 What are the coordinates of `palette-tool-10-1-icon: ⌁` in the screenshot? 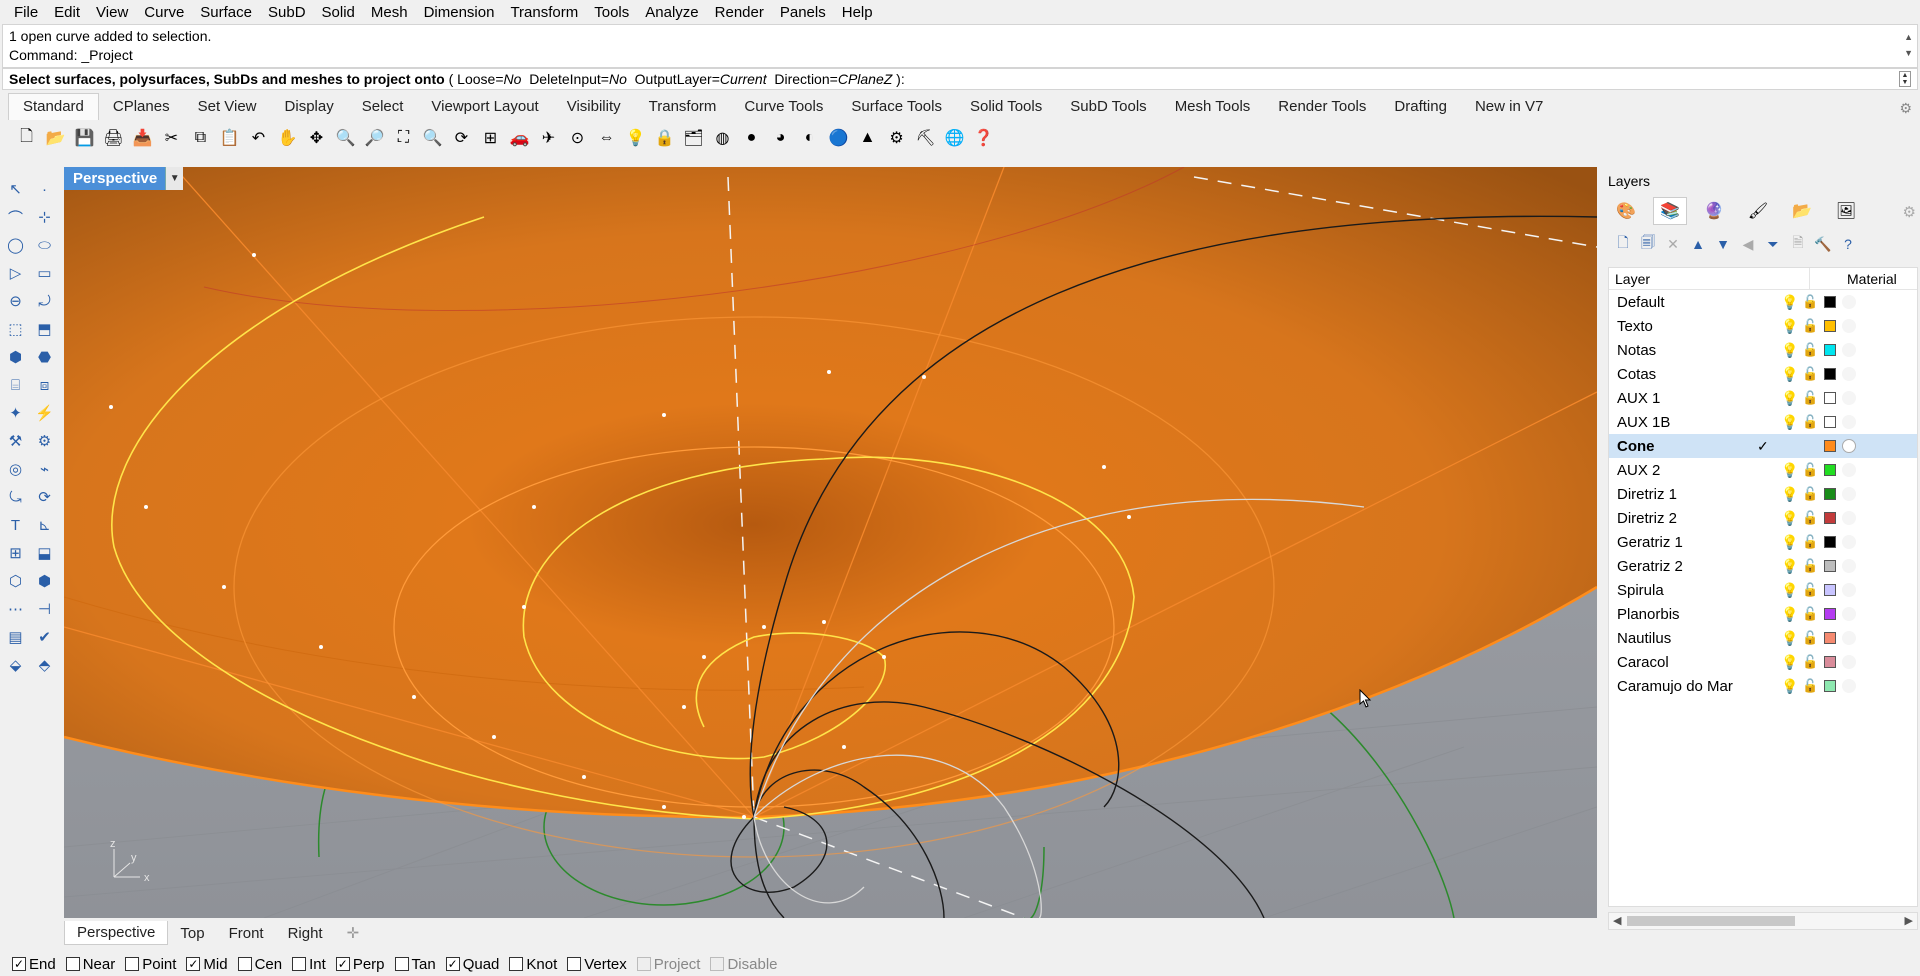 It's located at (44, 469).